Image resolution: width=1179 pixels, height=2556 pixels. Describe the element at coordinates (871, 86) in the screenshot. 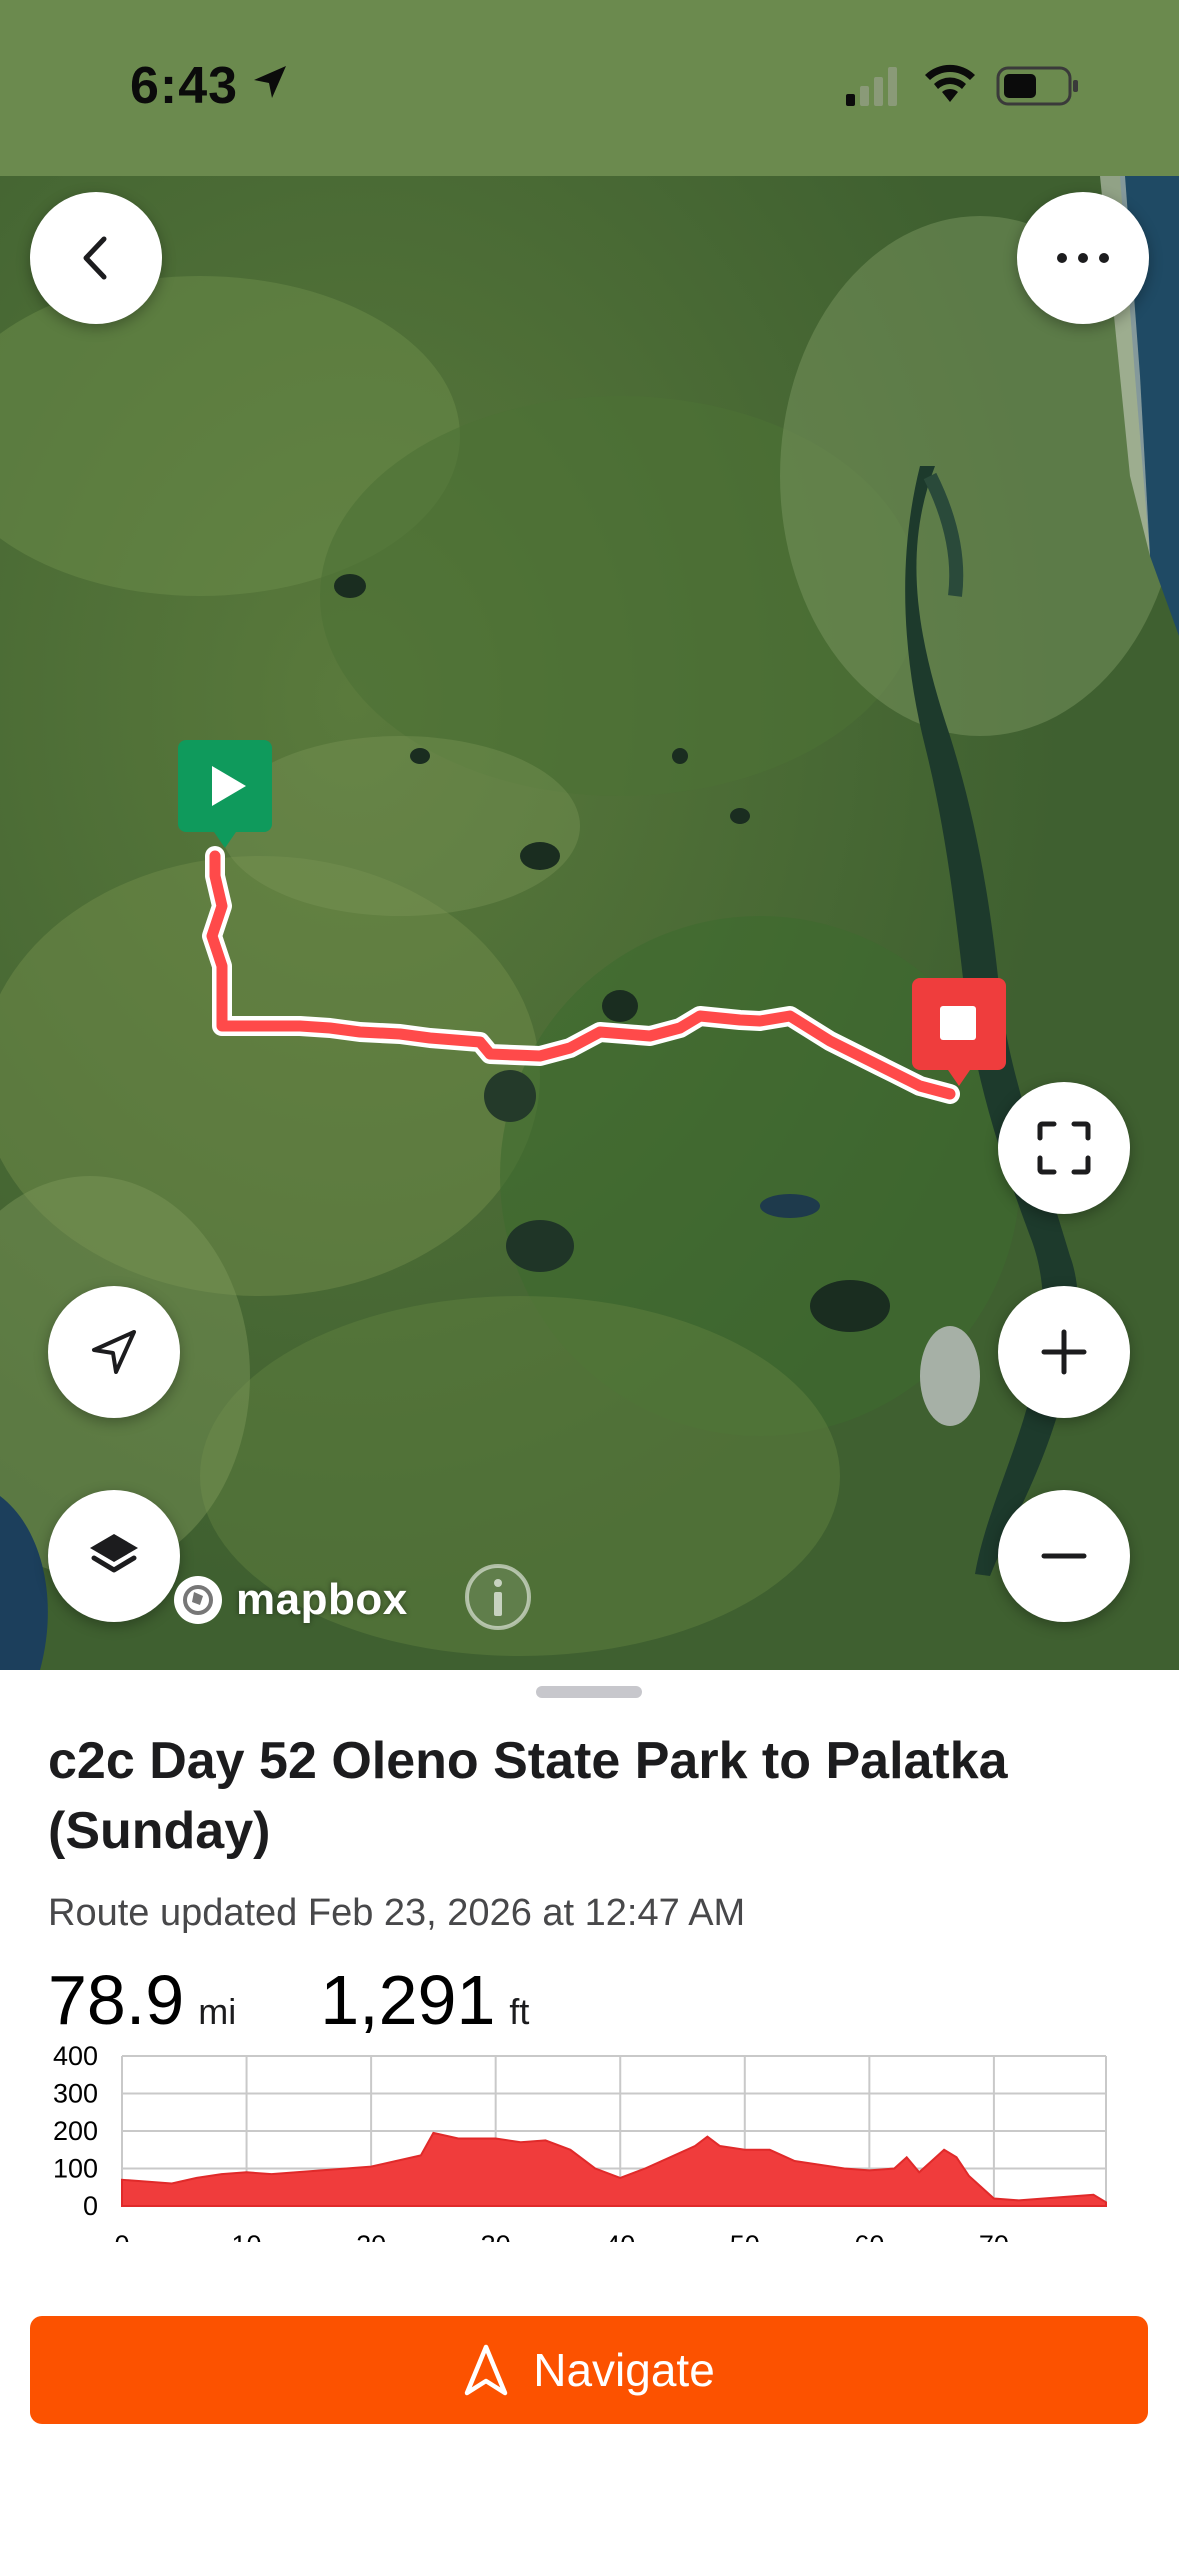

I see `cellular-signal-icon` at that location.